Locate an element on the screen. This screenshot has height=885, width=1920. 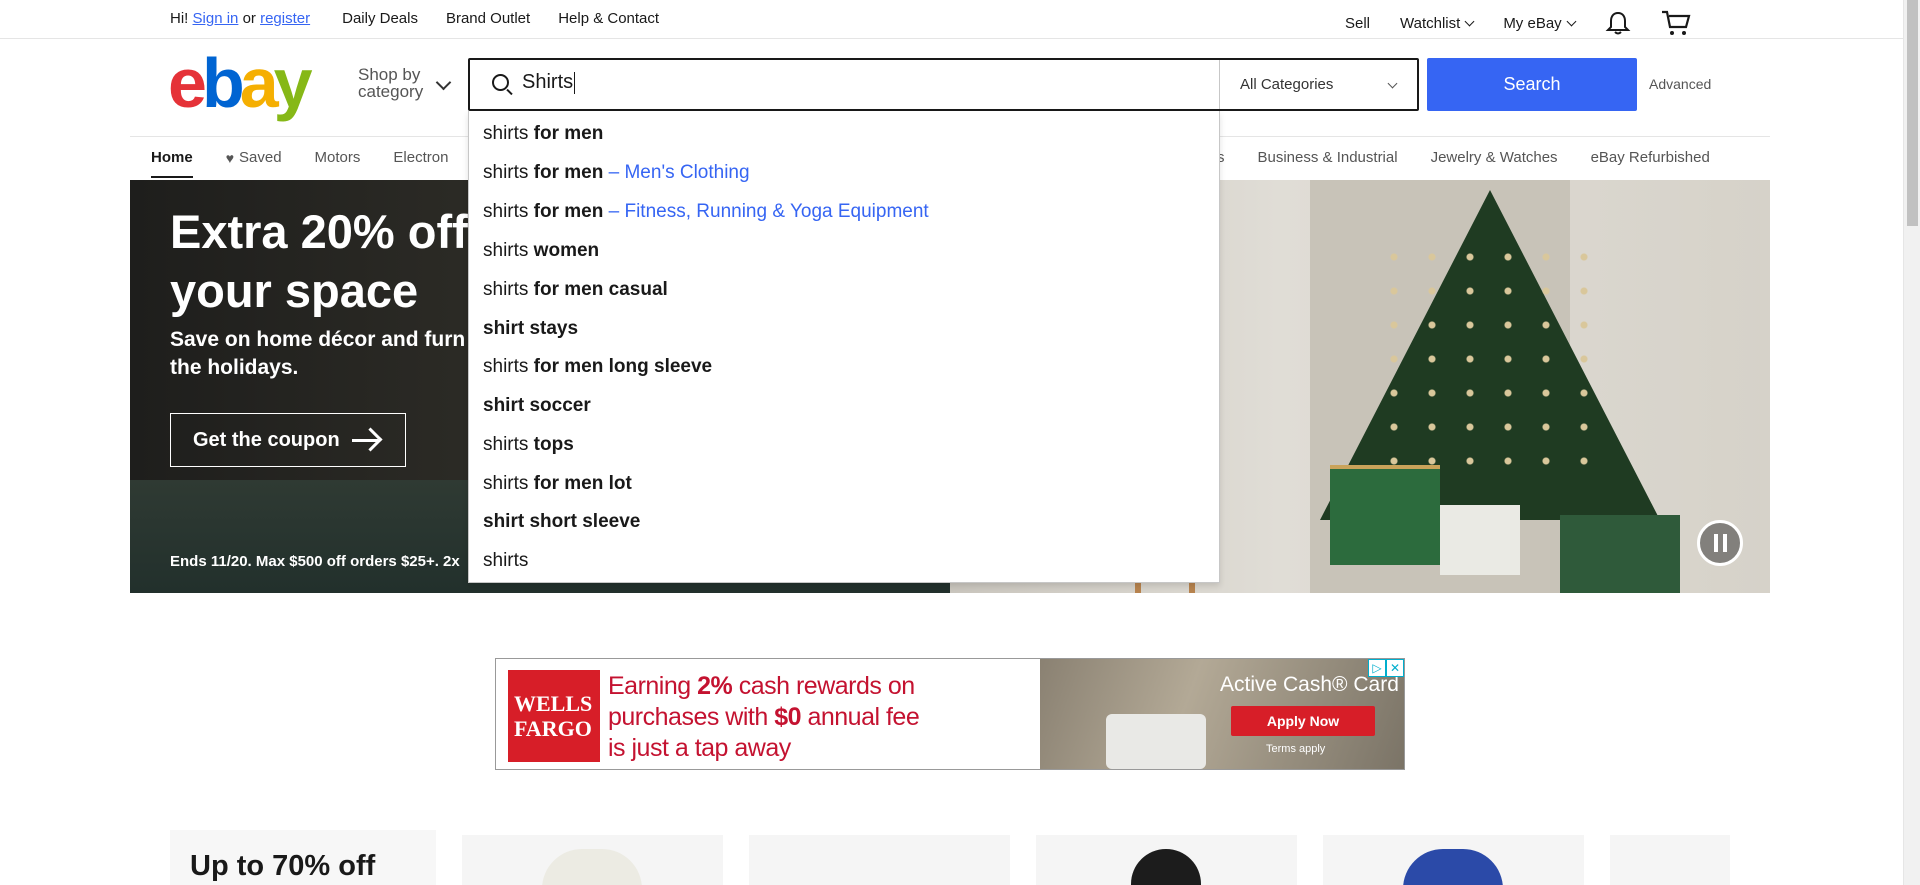
search-bar: Shirts All Categories is located at coordinates (943, 84).